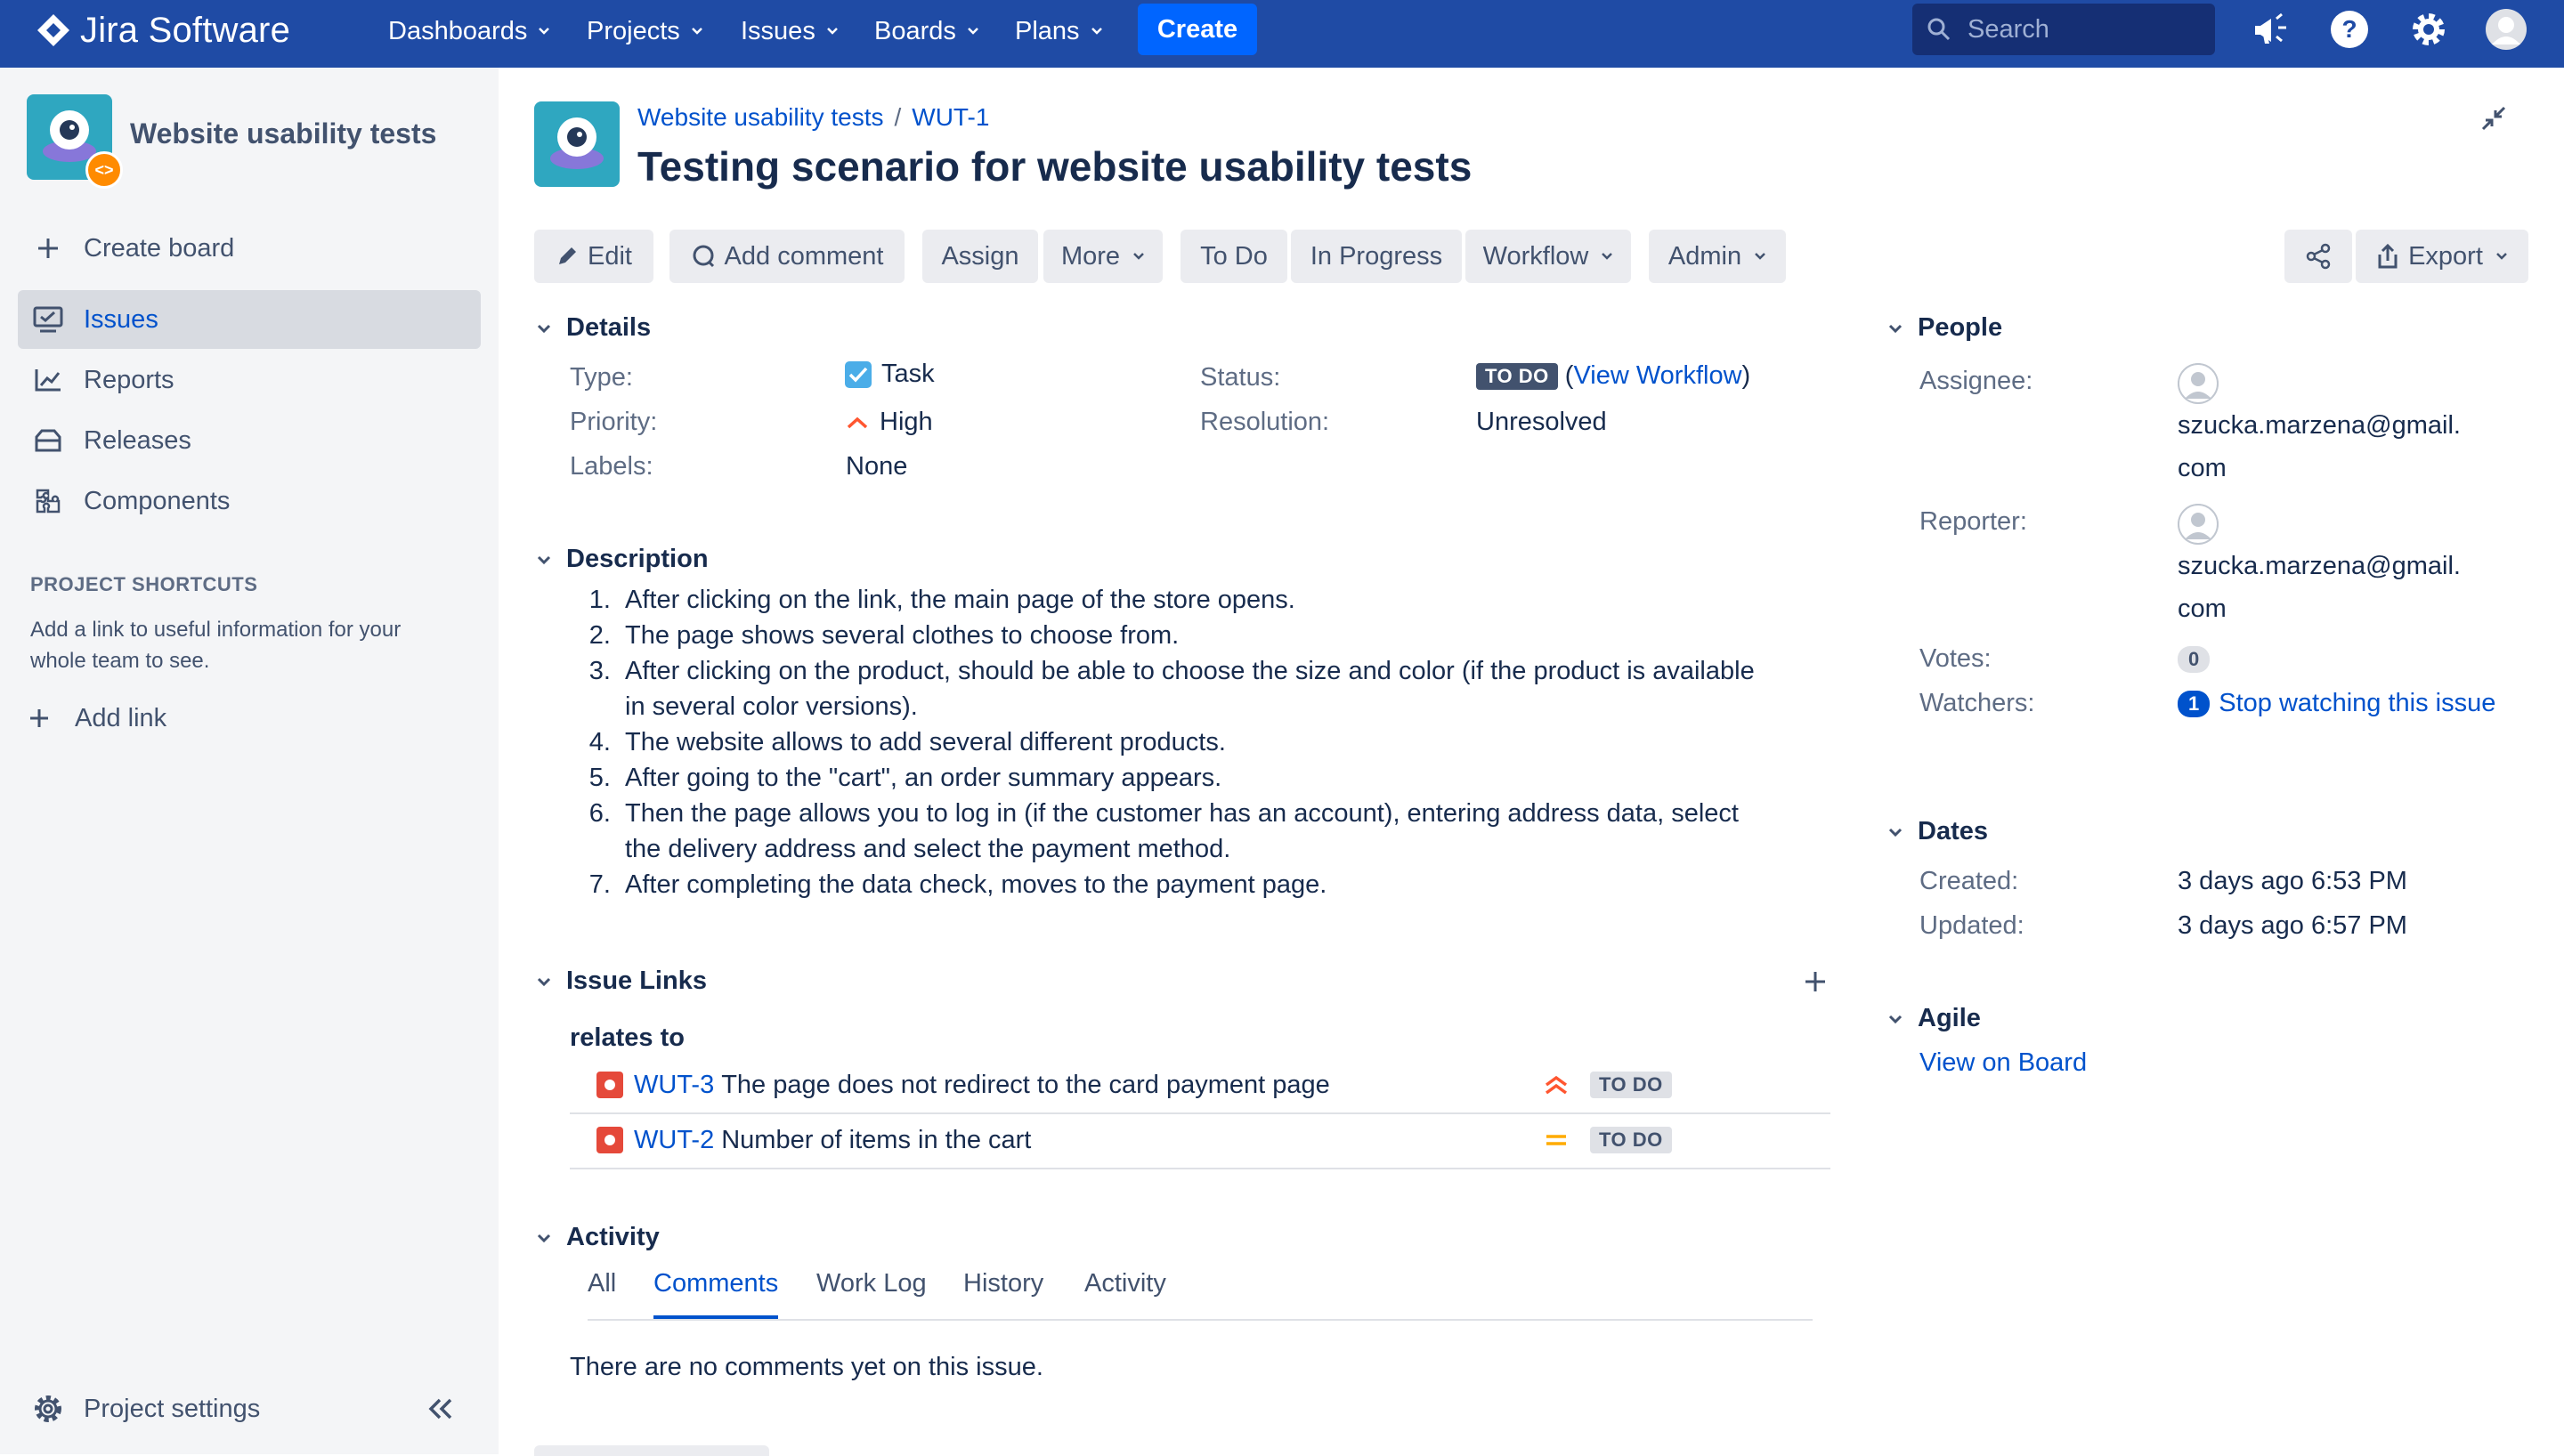  Describe the element at coordinates (2318, 256) in the screenshot. I see `share-button` at that location.